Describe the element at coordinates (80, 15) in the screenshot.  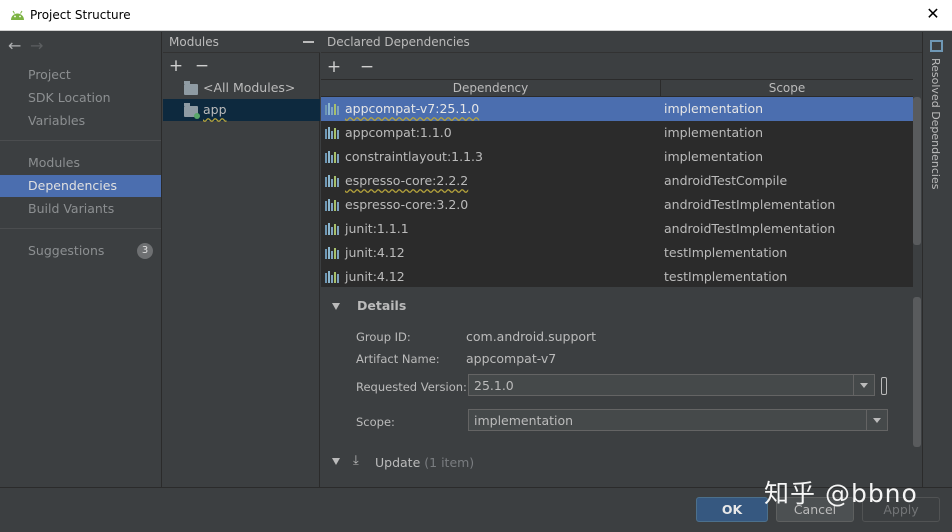
I see `window-title: Project Structure` at that location.